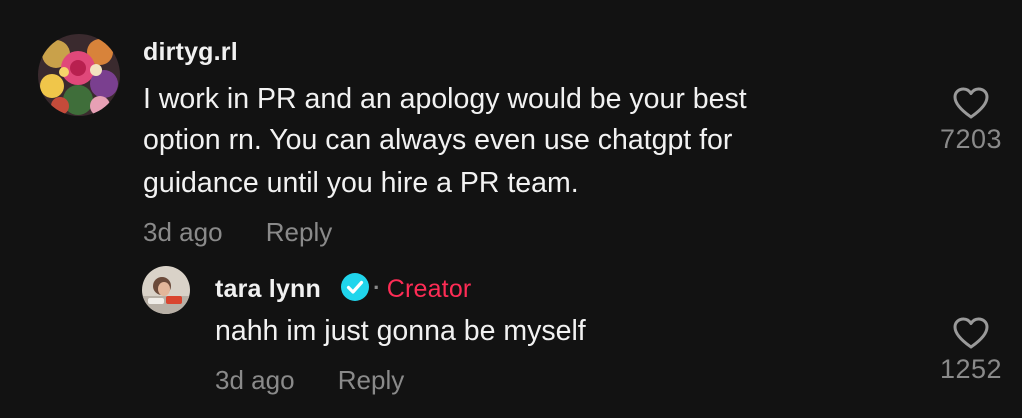 The width and height of the screenshot is (1022, 418). I want to click on comment-reply-button: Reply, so click(299, 232).